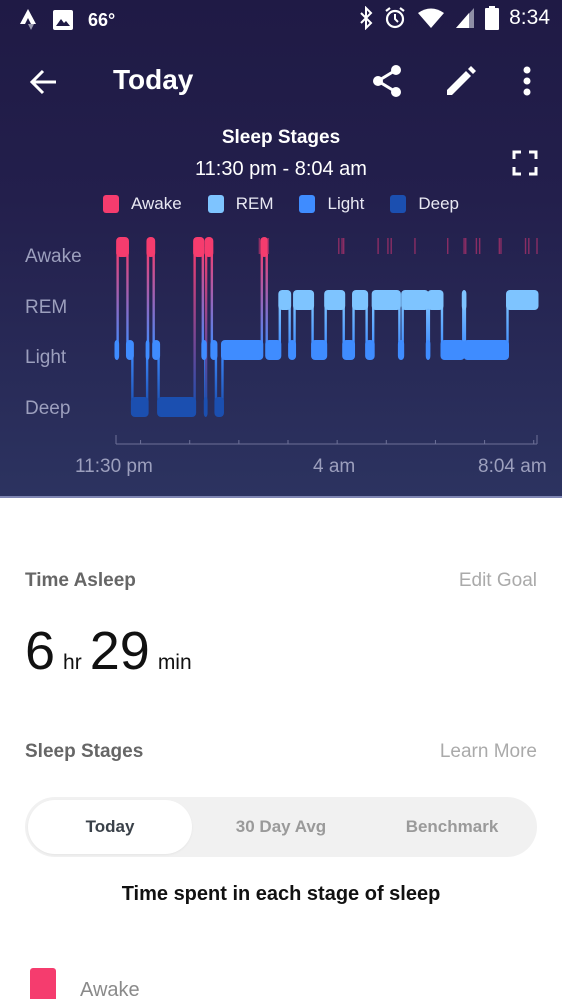 Image resolution: width=562 pixels, height=999 pixels. Describe the element at coordinates (387, 81) in the screenshot. I see `share-icon` at that location.